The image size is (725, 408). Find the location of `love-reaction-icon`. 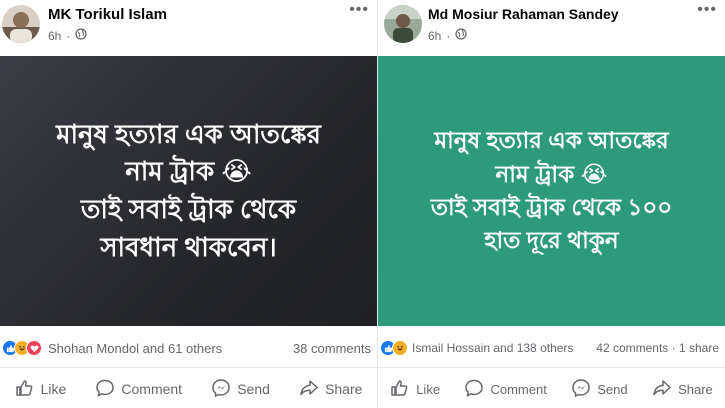

love-reaction-icon is located at coordinates (34, 348).